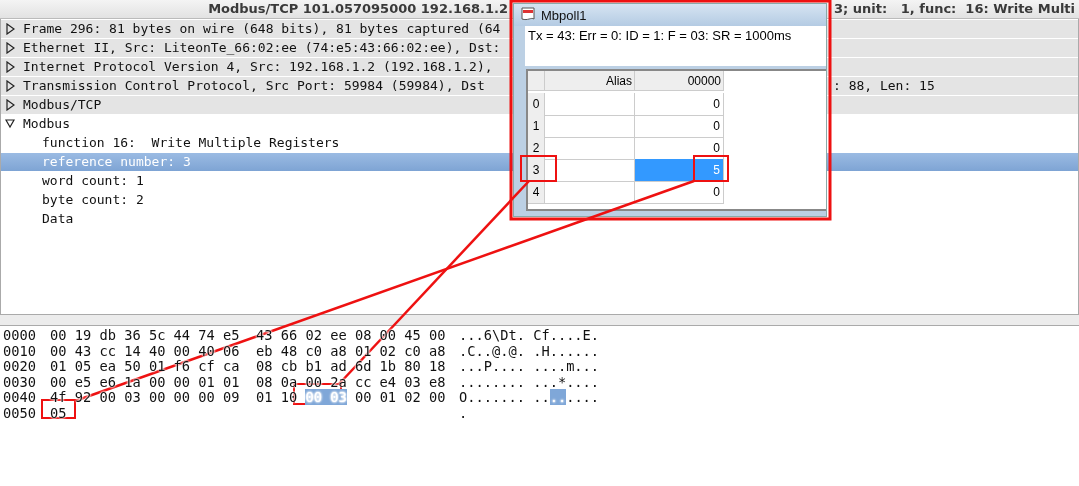  Describe the element at coordinates (19, 382) in the screenshot. I see `hex-offset: 0030` at that location.